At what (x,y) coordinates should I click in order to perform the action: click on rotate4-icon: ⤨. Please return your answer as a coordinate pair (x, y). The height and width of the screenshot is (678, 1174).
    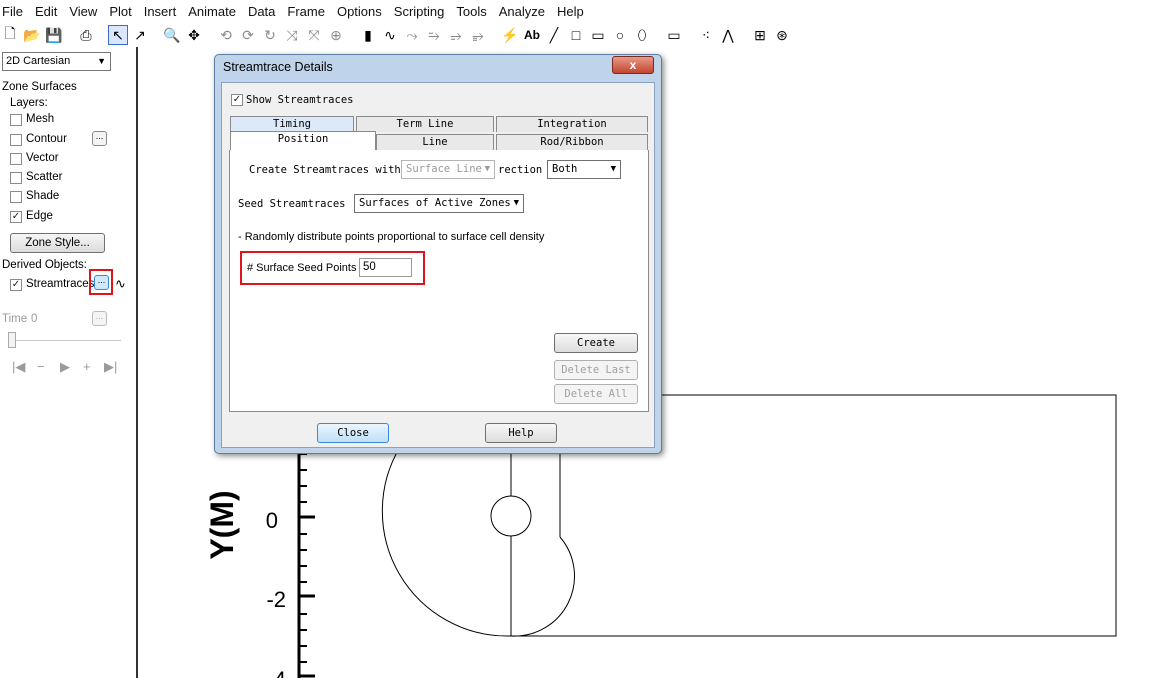
    Looking at the image, I should click on (292, 35).